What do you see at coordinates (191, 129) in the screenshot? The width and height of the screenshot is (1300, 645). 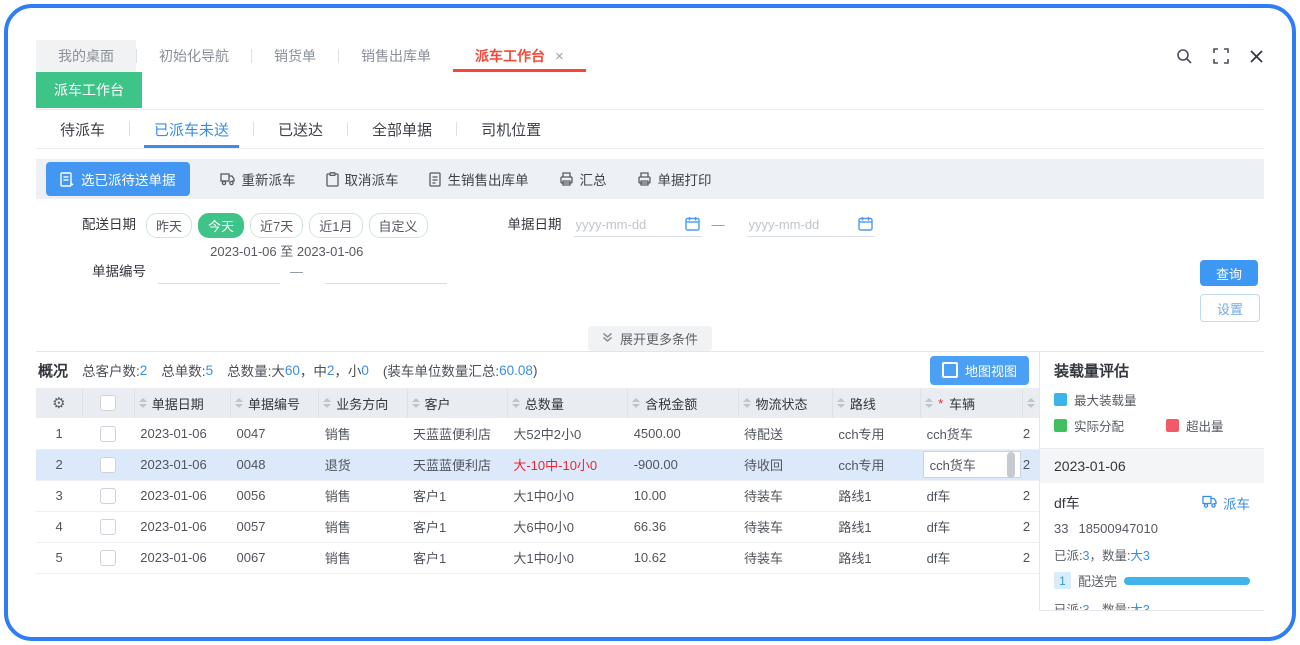 I see `tab-dispatched-not-sent: 已派车未送` at bounding box center [191, 129].